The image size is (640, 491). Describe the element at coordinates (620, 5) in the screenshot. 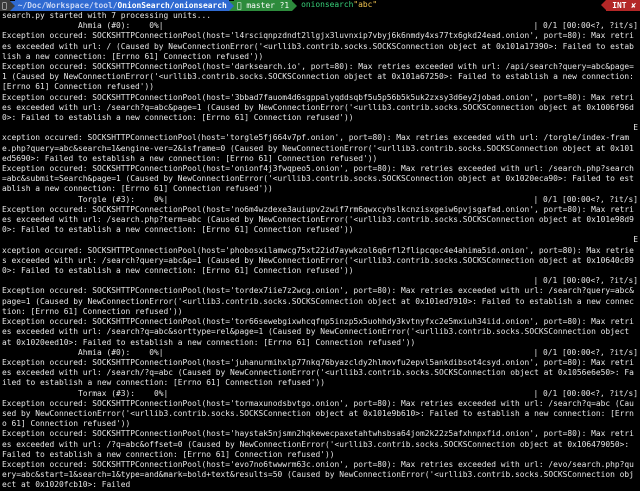

I see `exit-status-badge: INT ✘` at that location.